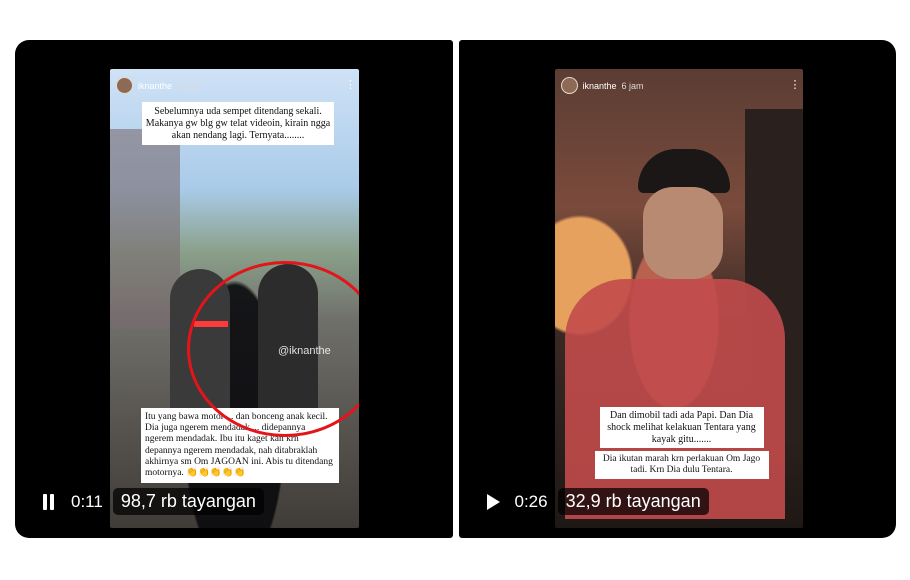  What do you see at coordinates (87, 501) in the screenshot?
I see `elapsed-time: 0:11` at bounding box center [87, 501].